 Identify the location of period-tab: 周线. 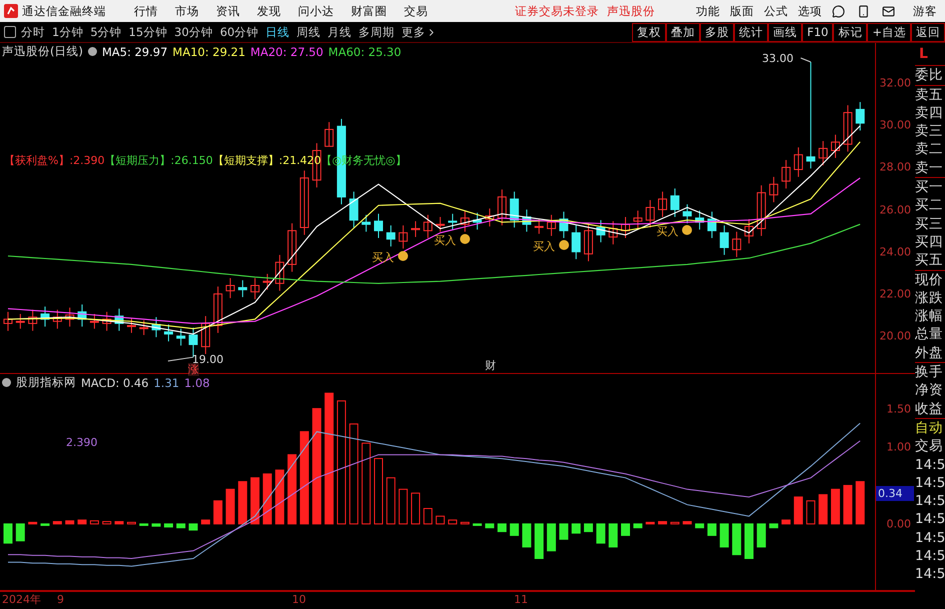
(308, 32).